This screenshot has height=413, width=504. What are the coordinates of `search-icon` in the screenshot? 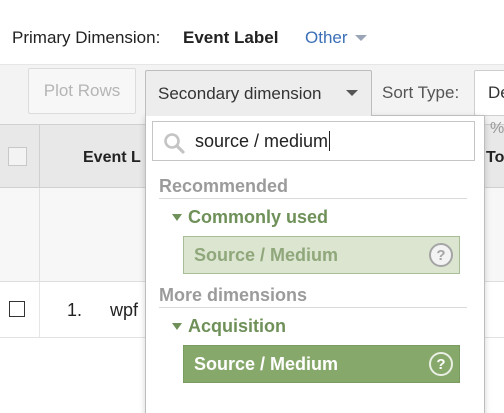 It's located at (174, 143).